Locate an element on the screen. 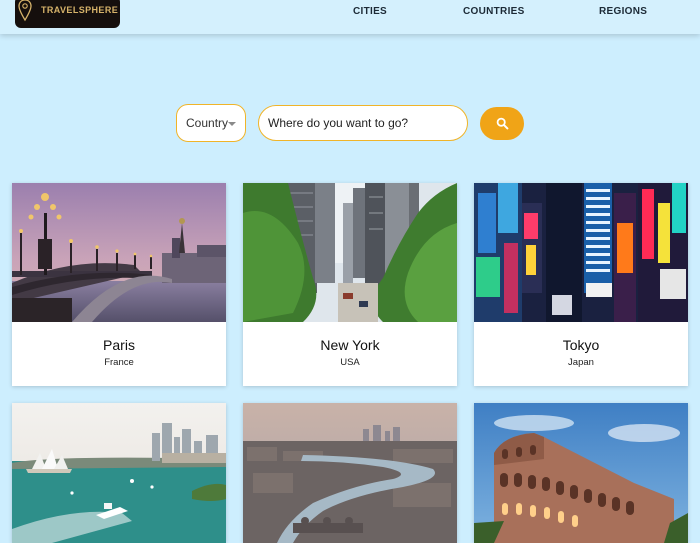 This screenshot has height=543, width=700. sydney-photo is located at coordinates (119, 473).